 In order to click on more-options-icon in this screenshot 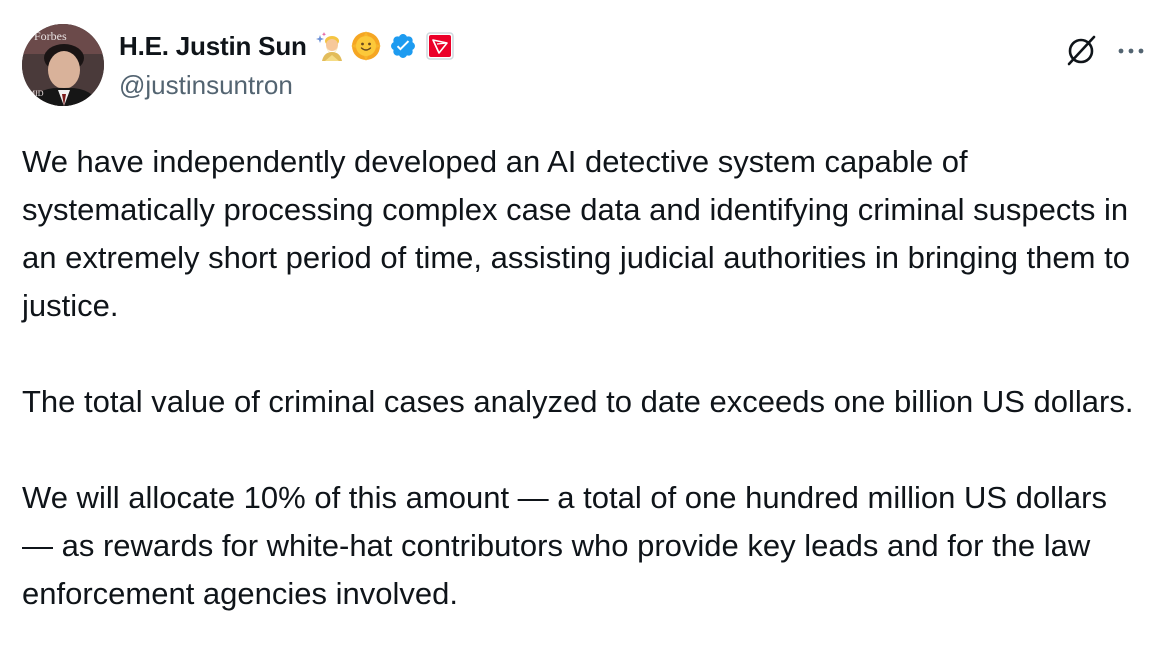, I will do `click(1131, 51)`.